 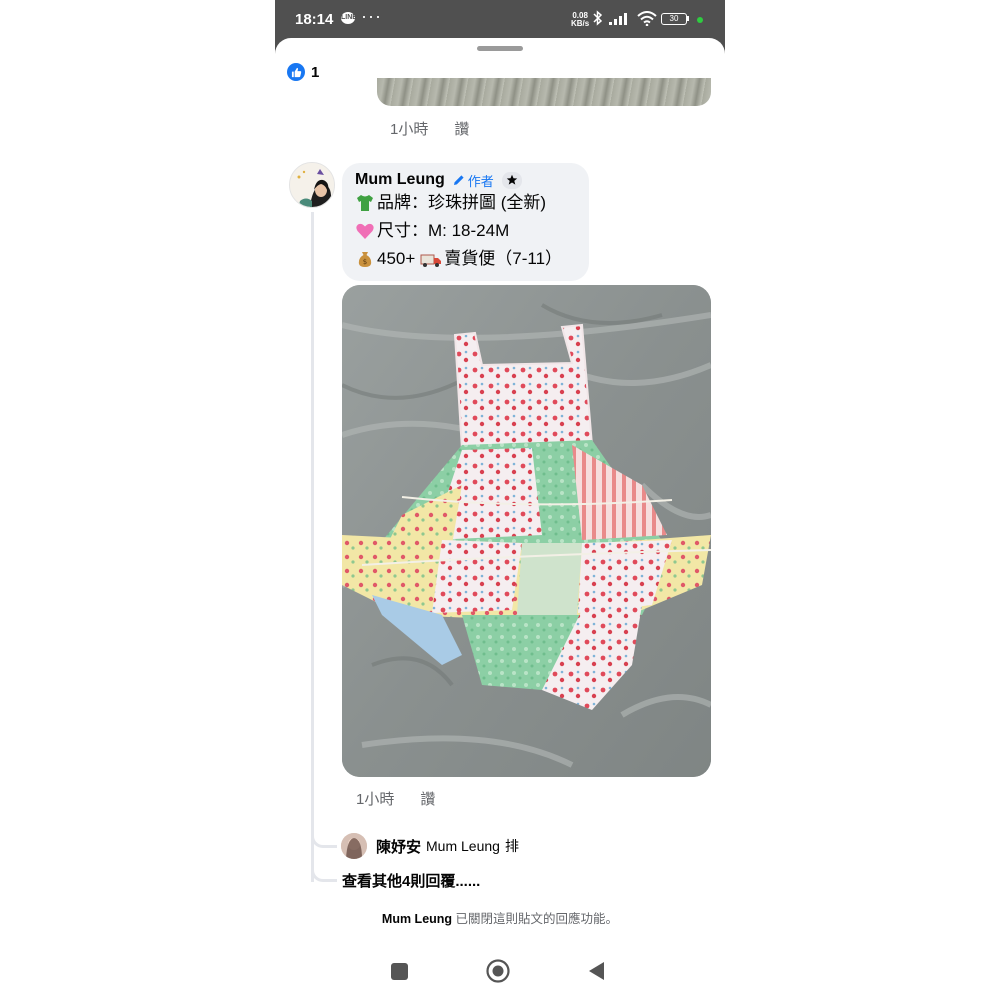 What do you see at coordinates (296, 72) in the screenshot?
I see `thumbs-up-icon` at bounding box center [296, 72].